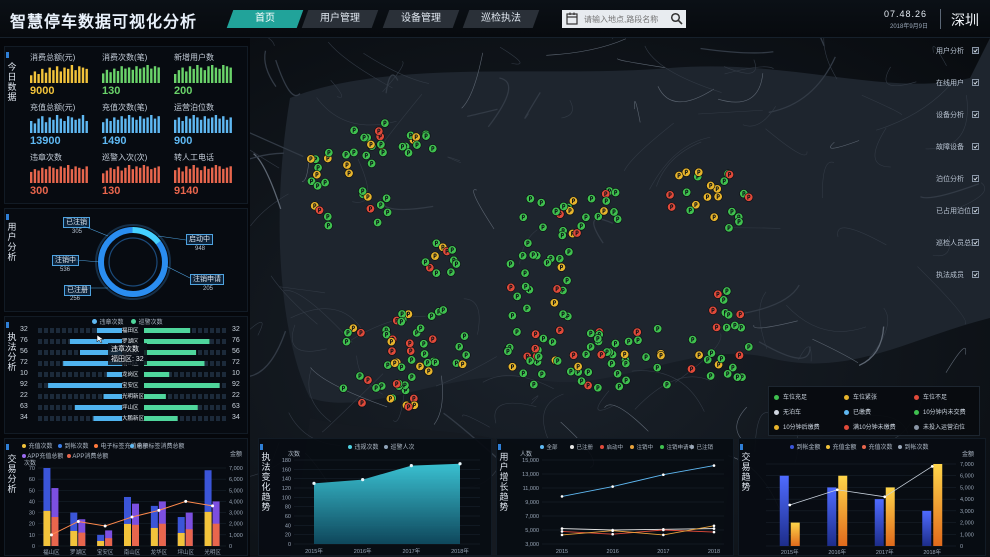 This screenshot has height=557, width=990. Describe the element at coordinates (677, 446) in the screenshot. I see `growth-legend-item: 注销申请中` at that location.